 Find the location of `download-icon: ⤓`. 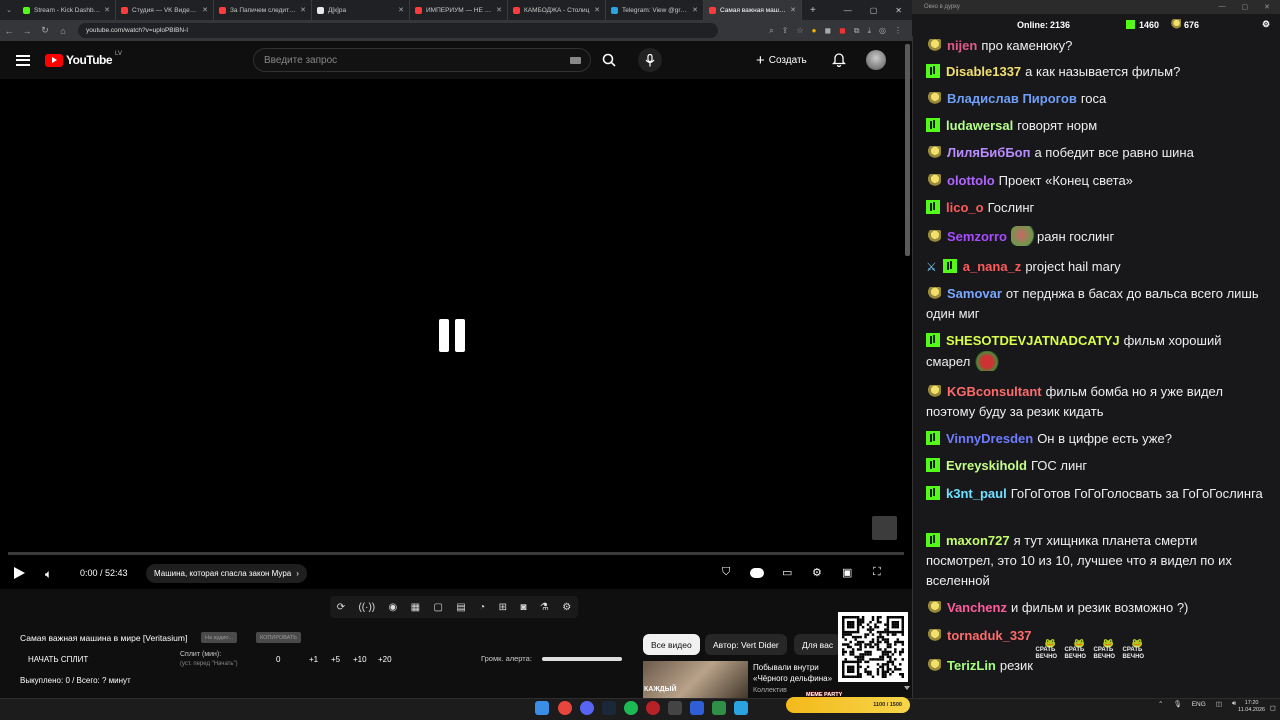

download-icon: ⤓ is located at coordinates (869, 31).